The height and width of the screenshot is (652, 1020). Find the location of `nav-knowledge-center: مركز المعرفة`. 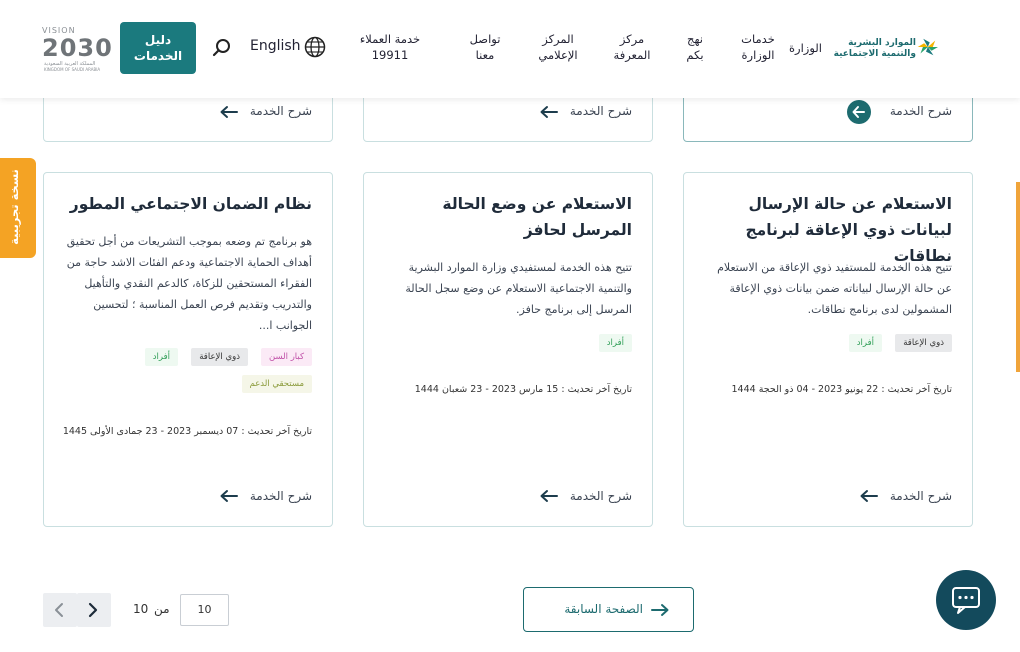

nav-knowledge-center: مركز المعرفة is located at coordinates (632, 47).